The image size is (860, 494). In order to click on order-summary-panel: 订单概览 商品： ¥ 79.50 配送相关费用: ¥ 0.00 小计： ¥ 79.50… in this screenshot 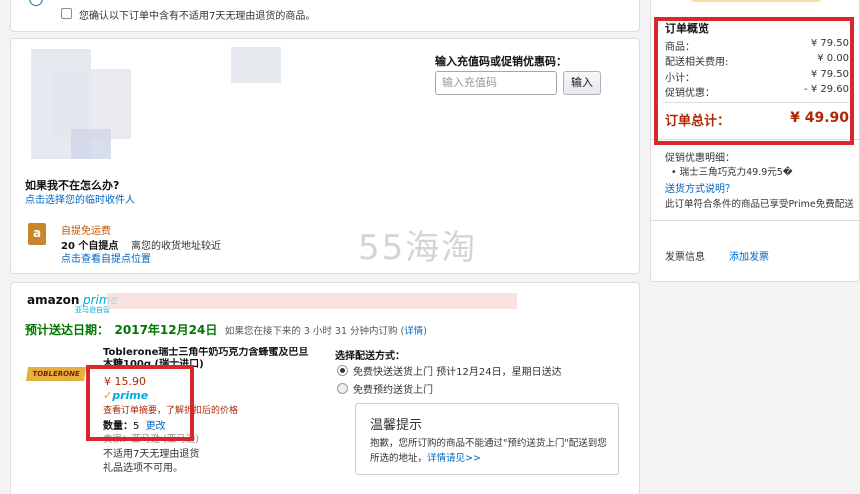, I will do `click(755, 141)`.